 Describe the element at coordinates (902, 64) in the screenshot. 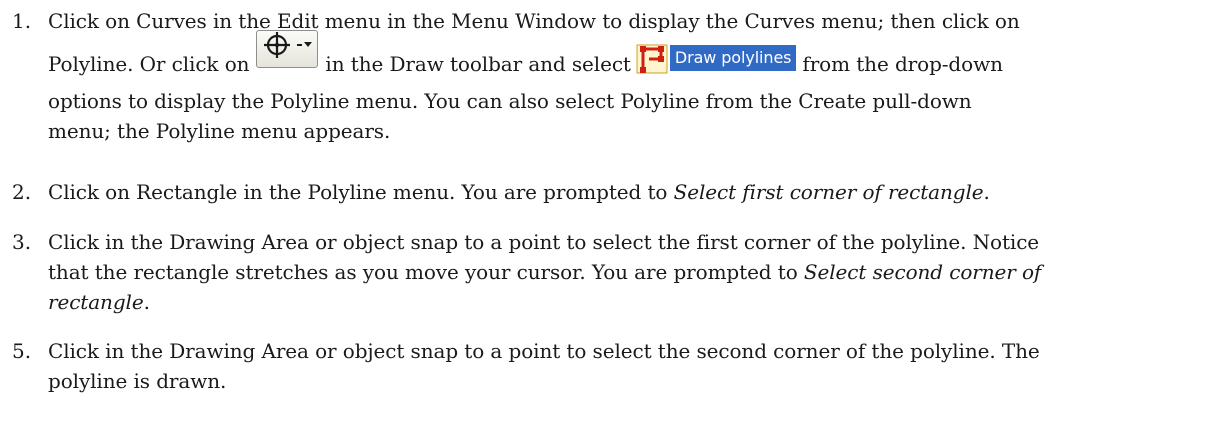

I see `step-text-fragment: from the drop-down` at that location.